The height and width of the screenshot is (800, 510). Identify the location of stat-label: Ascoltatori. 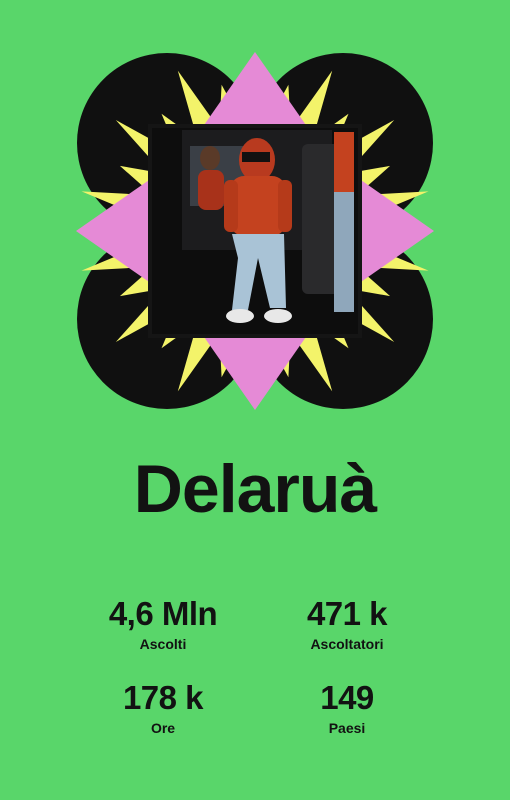
(347, 644).